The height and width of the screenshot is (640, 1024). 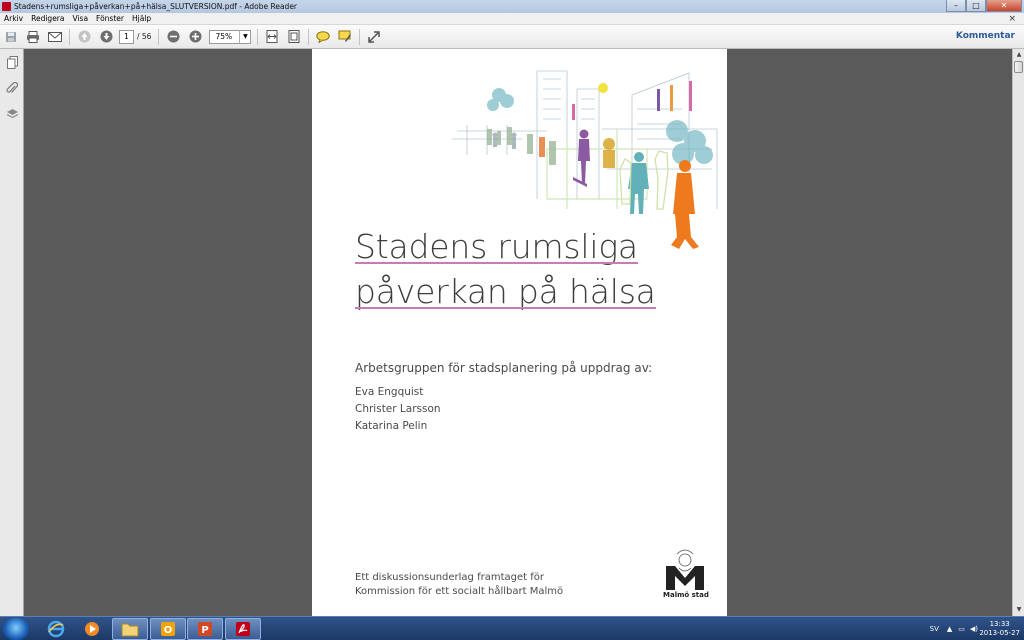 I want to click on show-hidden-icons-icon: ▲, so click(x=949, y=629).